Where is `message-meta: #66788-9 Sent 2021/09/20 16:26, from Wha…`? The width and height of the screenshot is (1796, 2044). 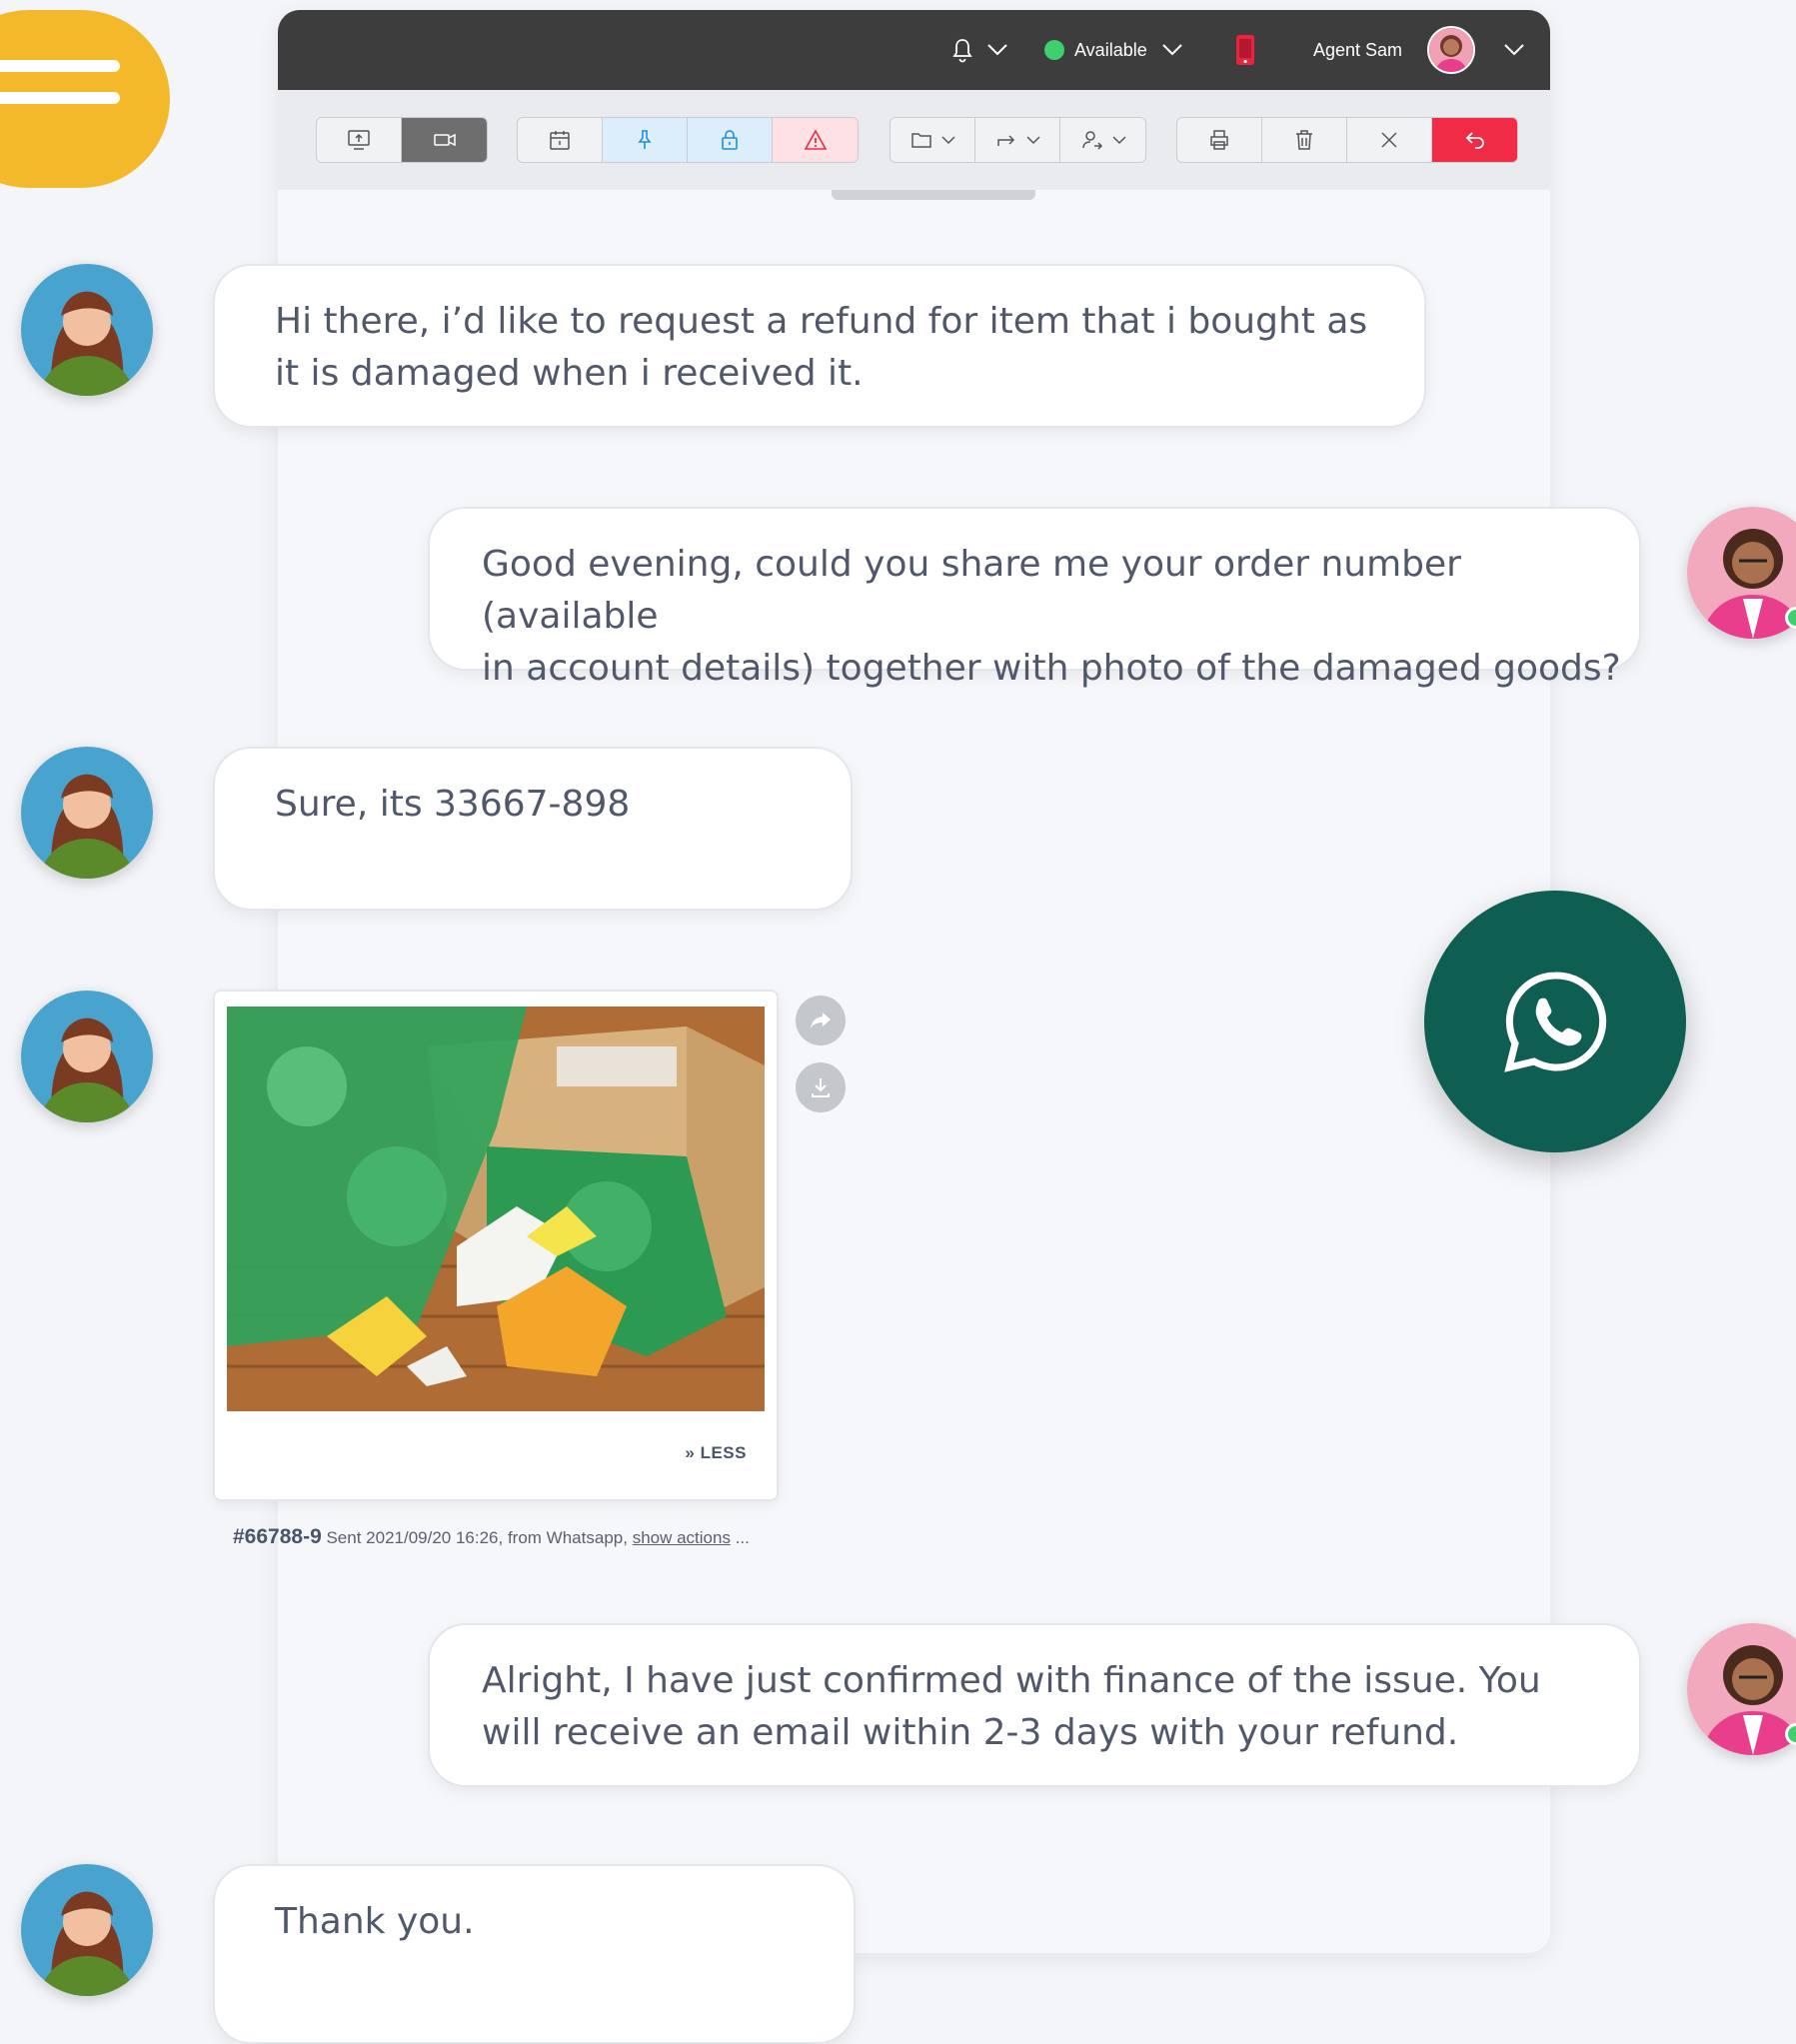
message-meta: #66788-9 Sent 2021/09/20 16:26, from Wha… is located at coordinates (491, 1537).